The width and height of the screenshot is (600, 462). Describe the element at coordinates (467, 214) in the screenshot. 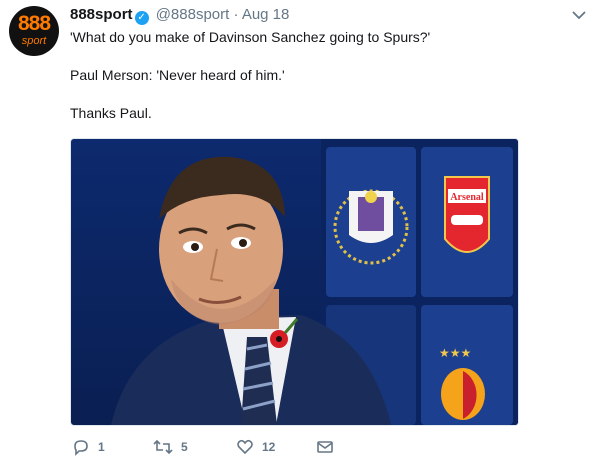

I see `arsenal-crest-icon: Arsenal` at that location.